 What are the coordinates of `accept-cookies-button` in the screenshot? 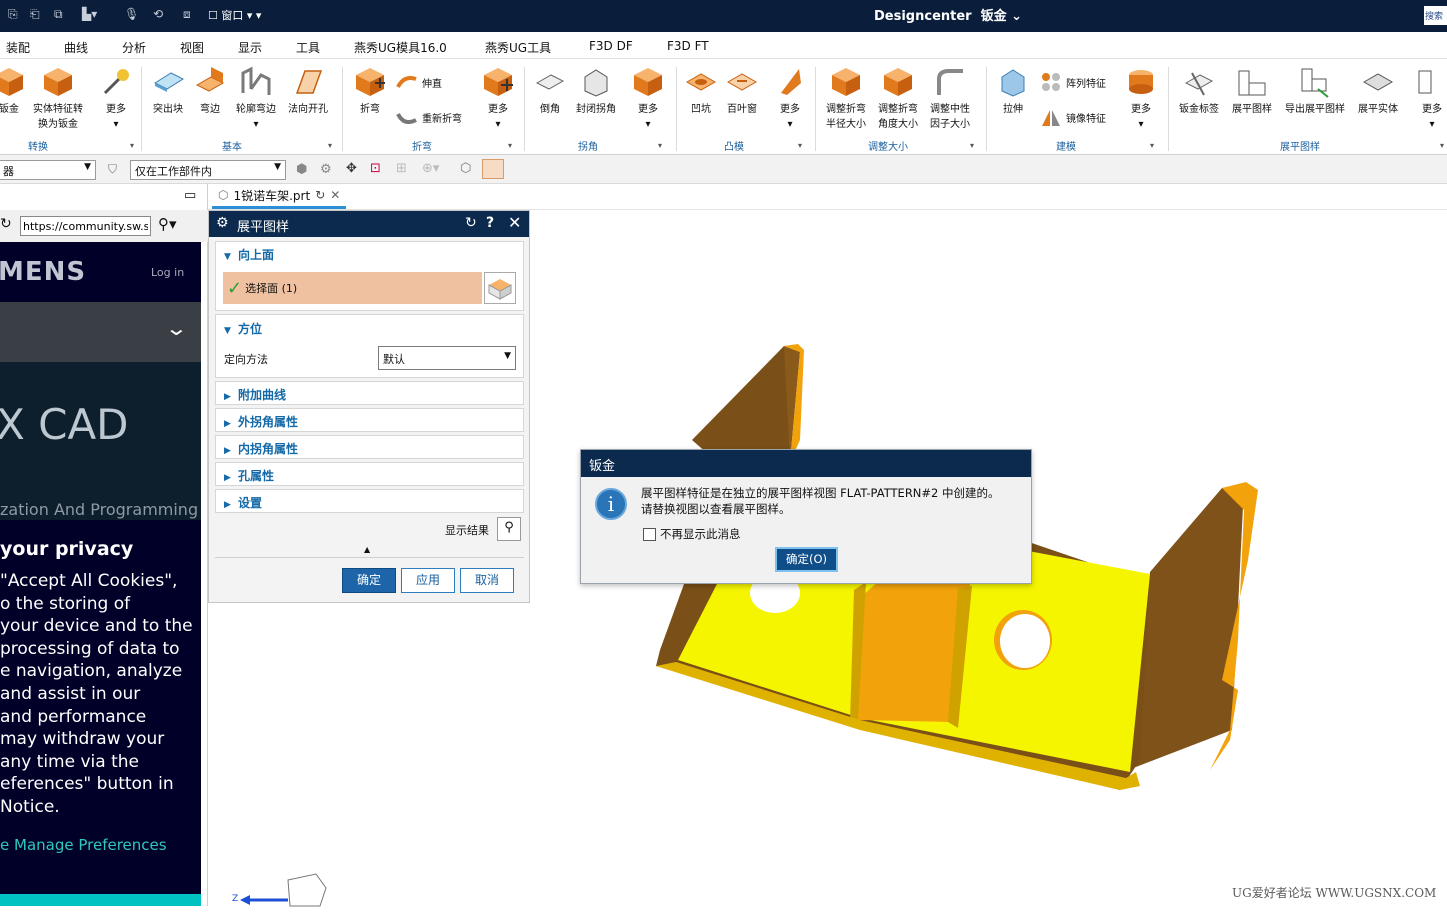 It's located at (100, 900).